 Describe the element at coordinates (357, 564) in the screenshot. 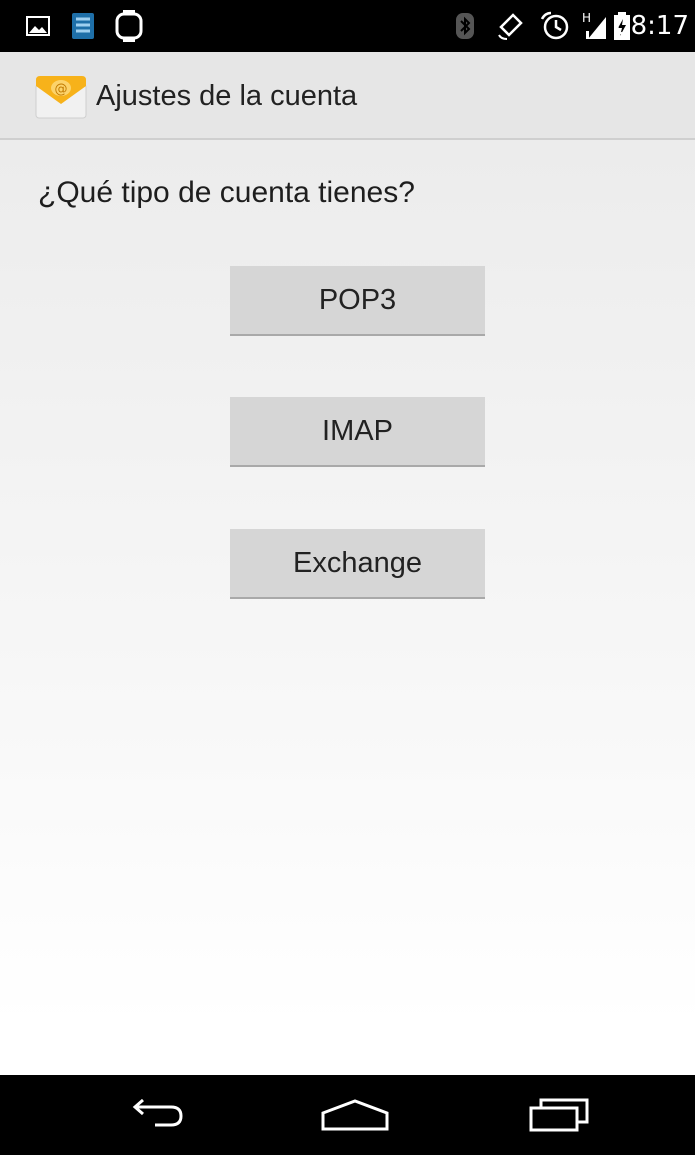

I see `exchange-button: Exchange` at that location.